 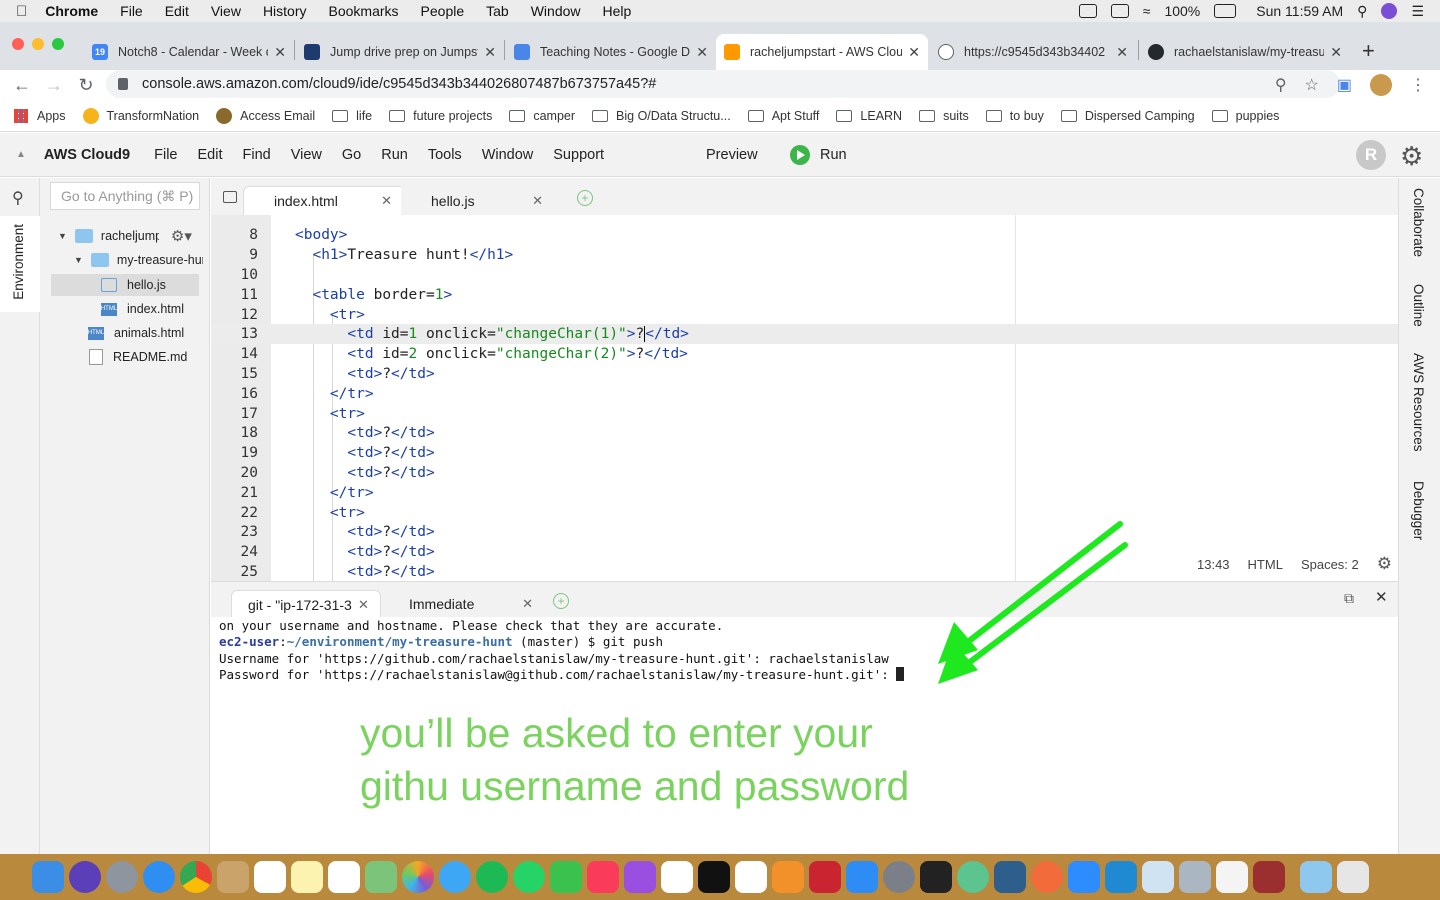 What do you see at coordinates (508, 155) in the screenshot?
I see `ide-menu-window: Window` at bounding box center [508, 155].